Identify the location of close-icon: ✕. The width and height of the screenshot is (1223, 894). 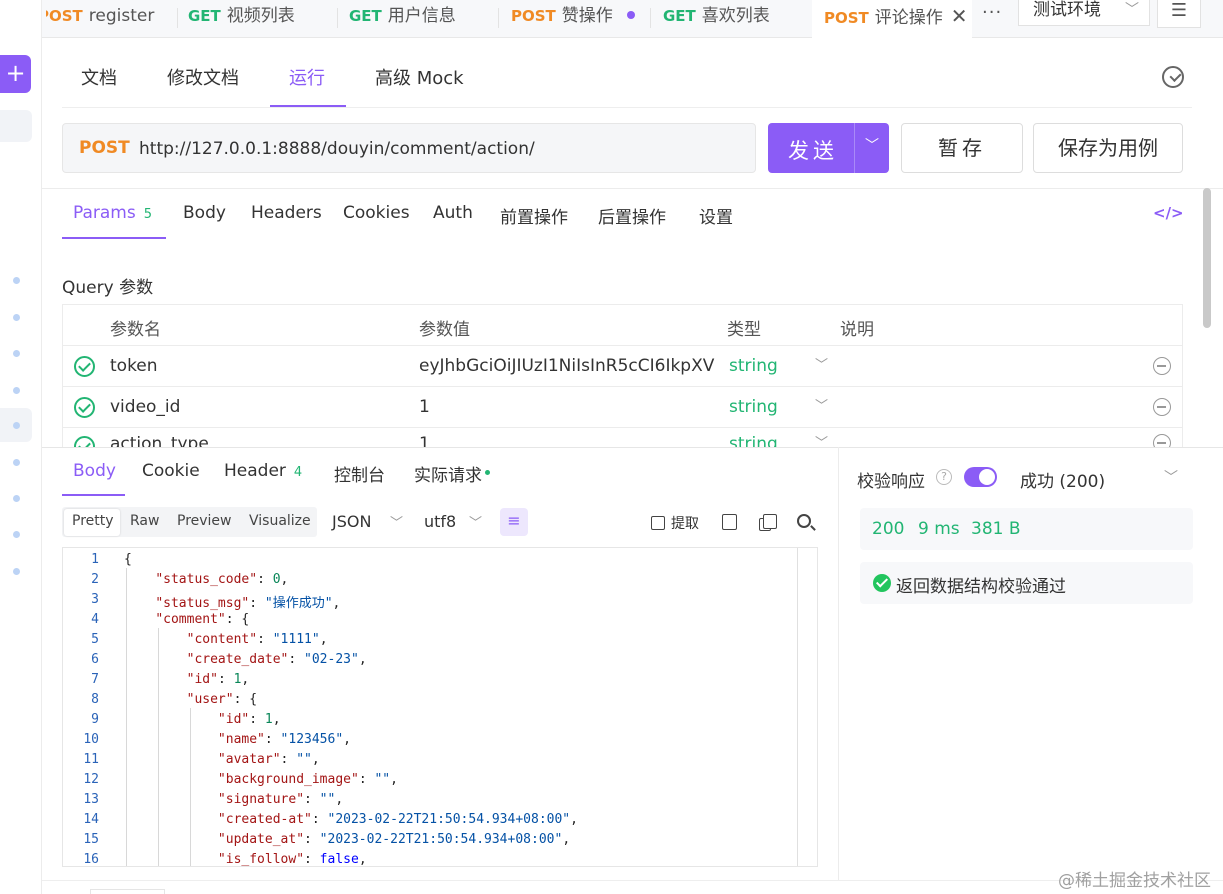
(959, 16).